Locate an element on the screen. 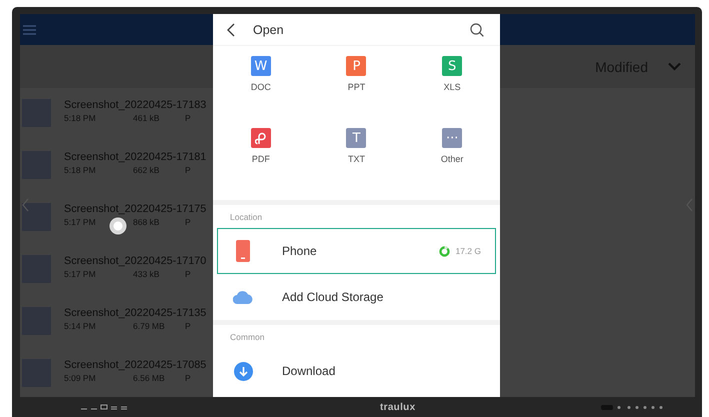 This screenshot has height=417, width=709. search-icon is located at coordinates (477, 29).